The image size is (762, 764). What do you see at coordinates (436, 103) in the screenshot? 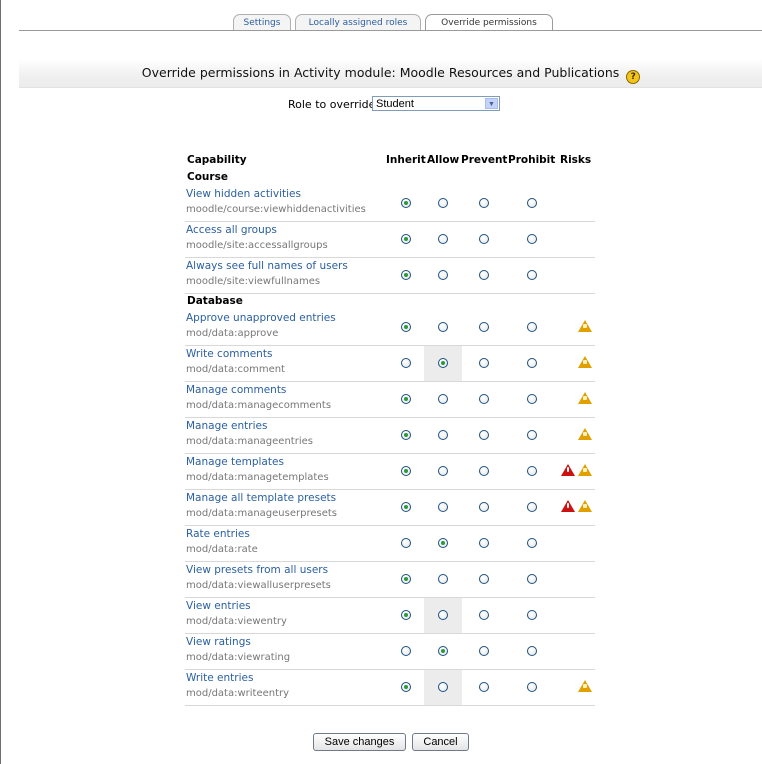
I see `role-select: Student ▼` at bounding box center [436, 103].